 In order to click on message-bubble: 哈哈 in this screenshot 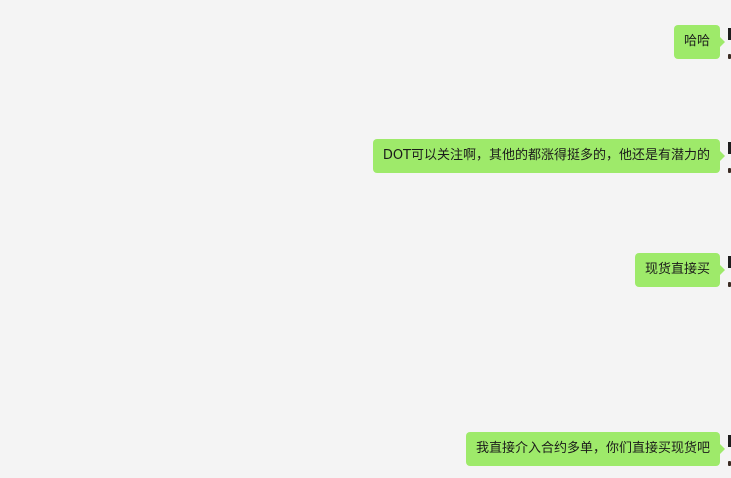, I will do `click(699, 42)`.